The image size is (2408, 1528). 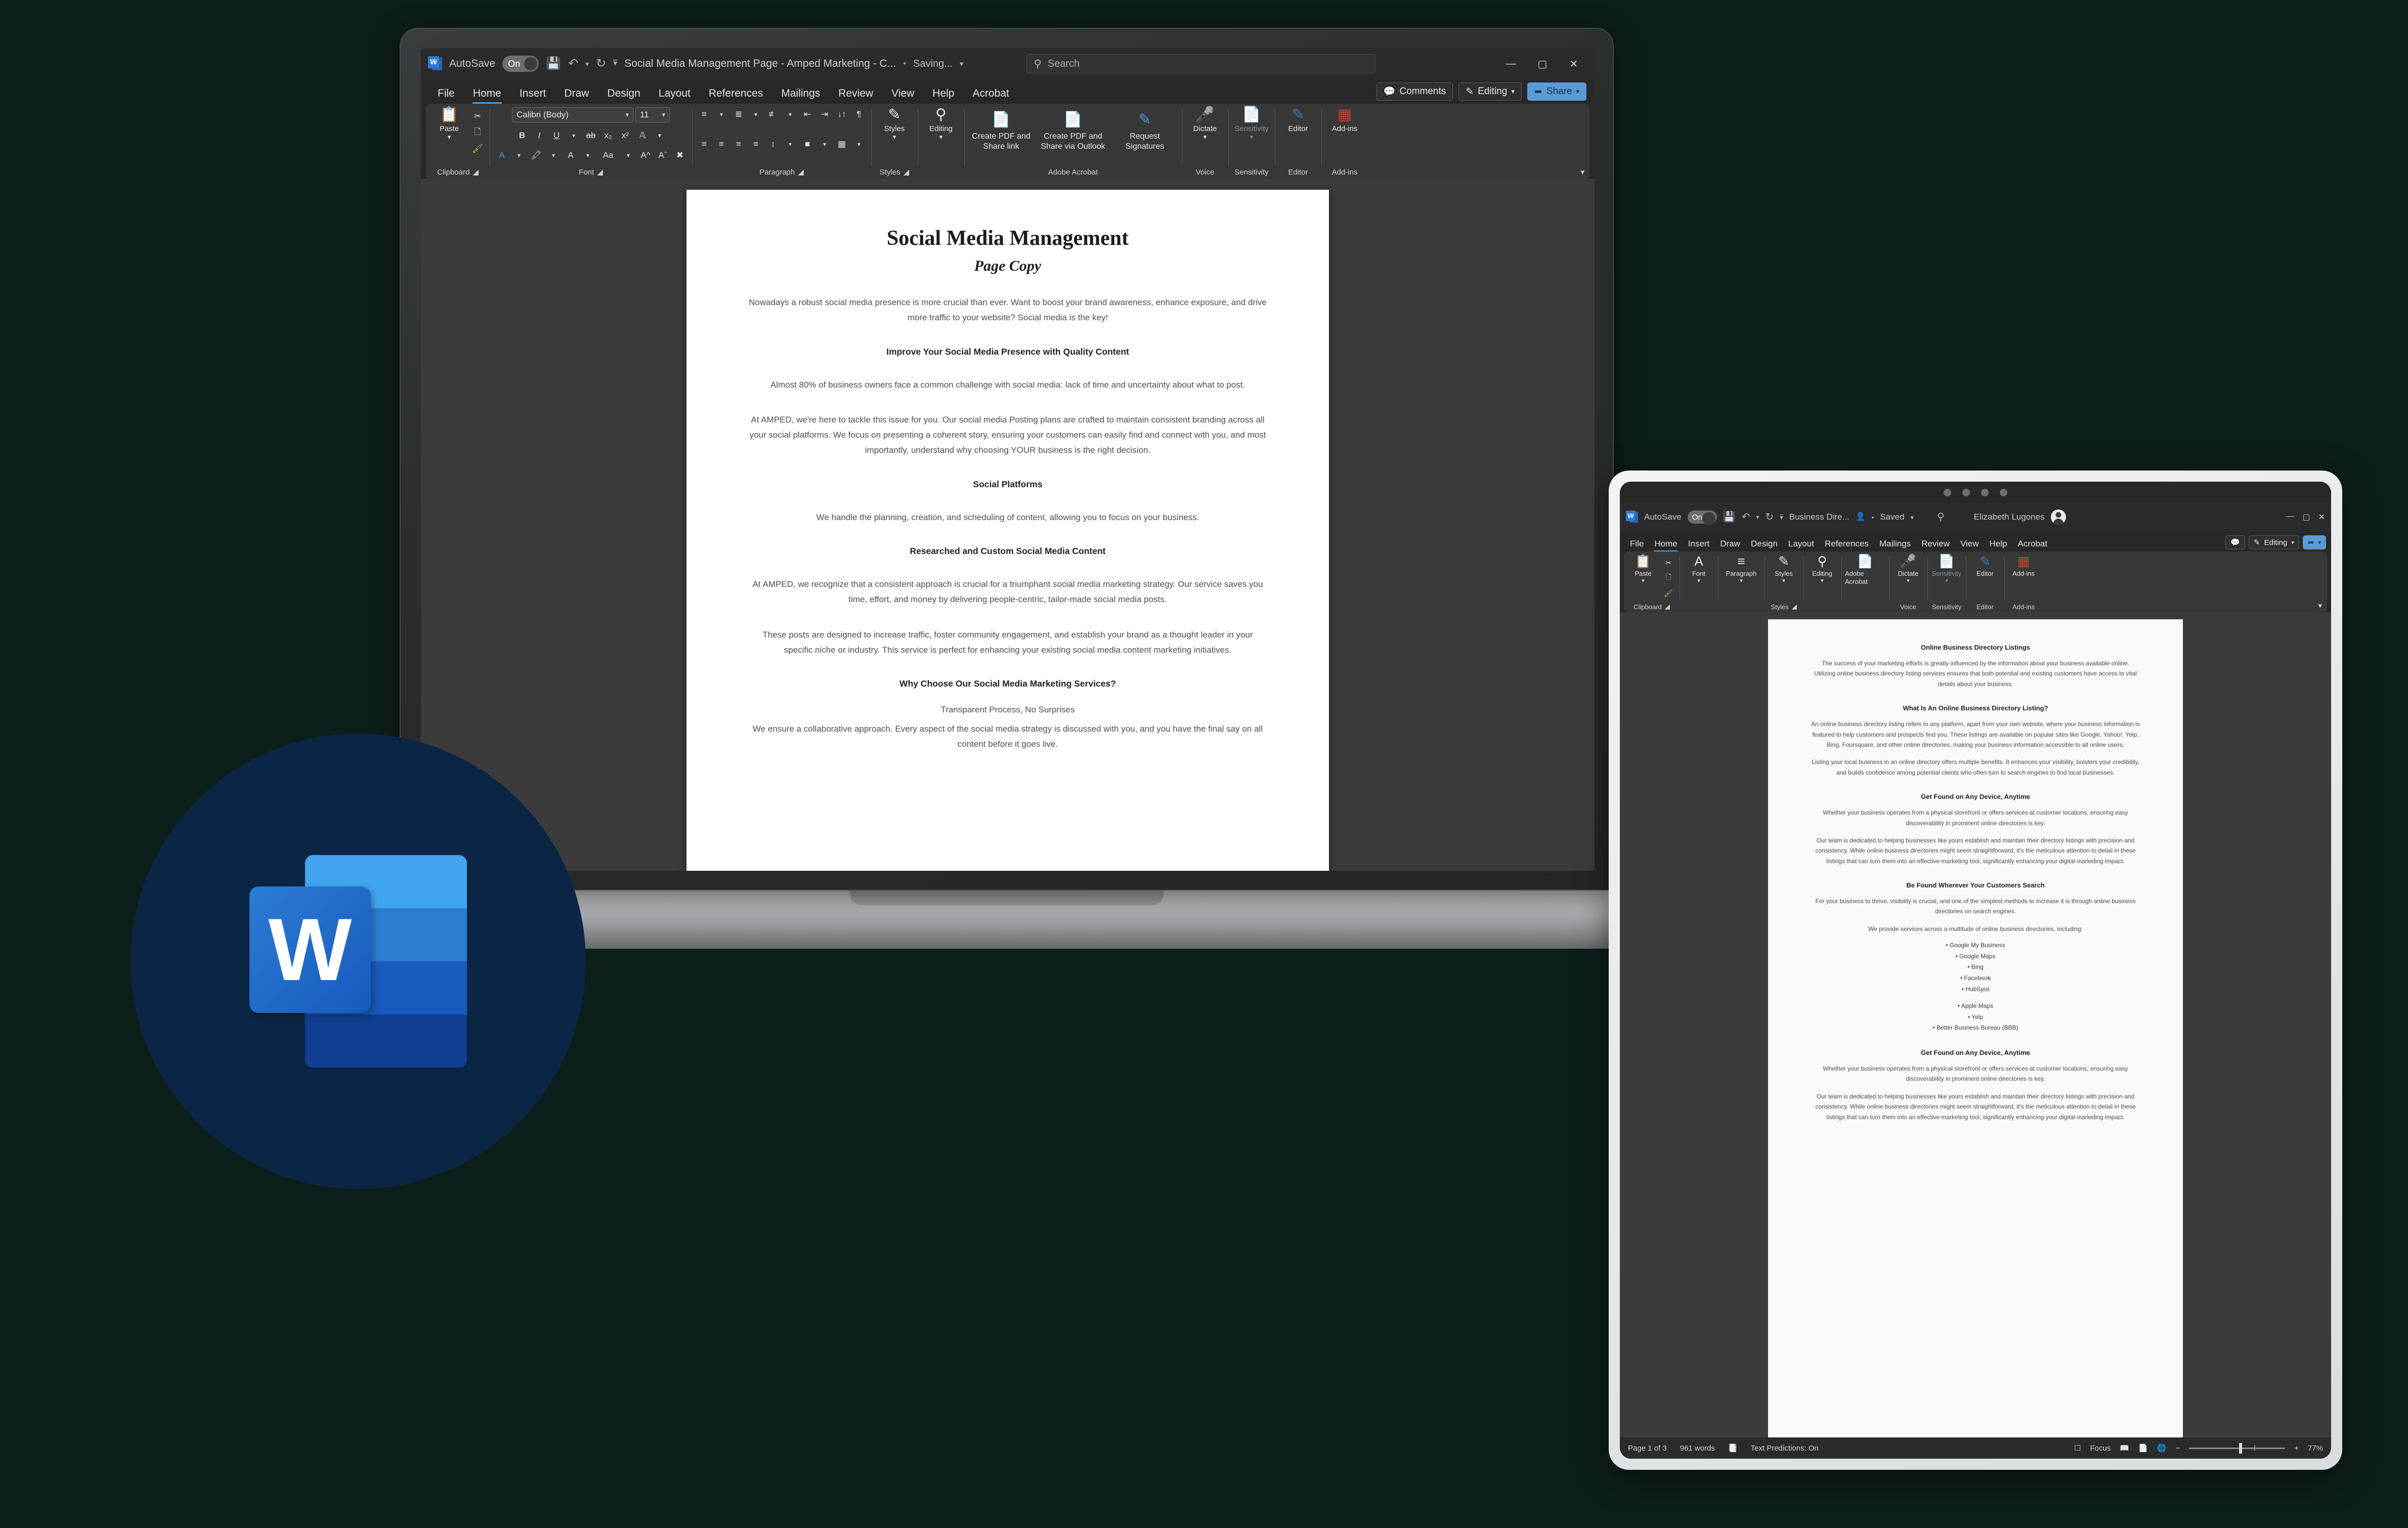 I want to click on sort-icon: ↓↑, so click(x=841, y=114).